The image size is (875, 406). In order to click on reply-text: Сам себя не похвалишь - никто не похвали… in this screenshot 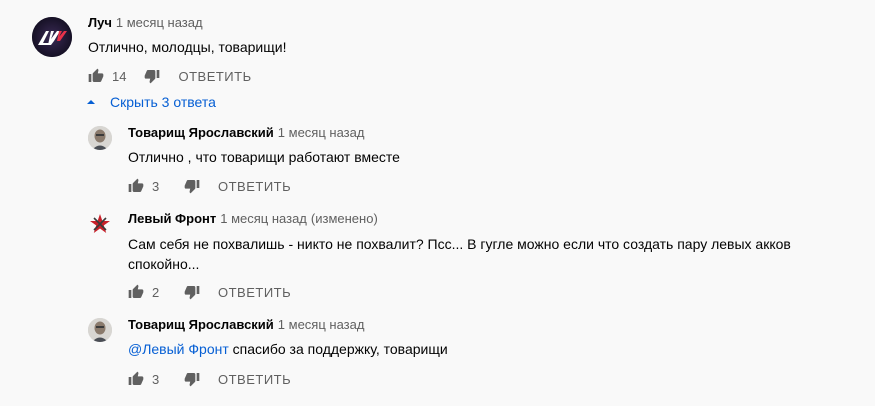, I will do `click(488, 254)`.